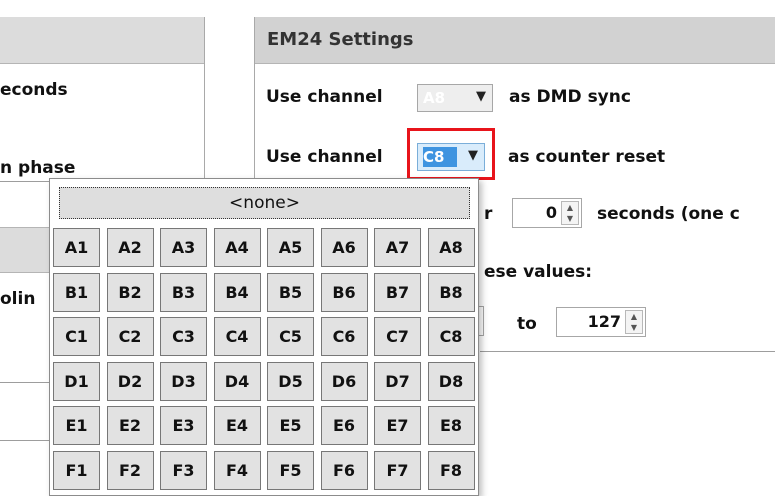 The width and height of the screenshot is (775, 496). Describe the element at coordinates (397, 292) in the screenshot. I see `channel-option-b7: B7` at that location.